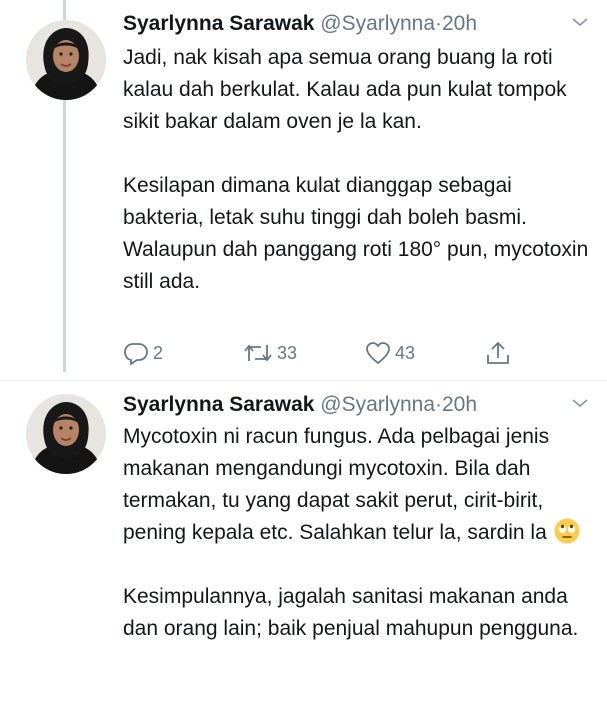 This screenshot has height=713, width=607. I want to click on reply-count: 2, so click(158, 352).